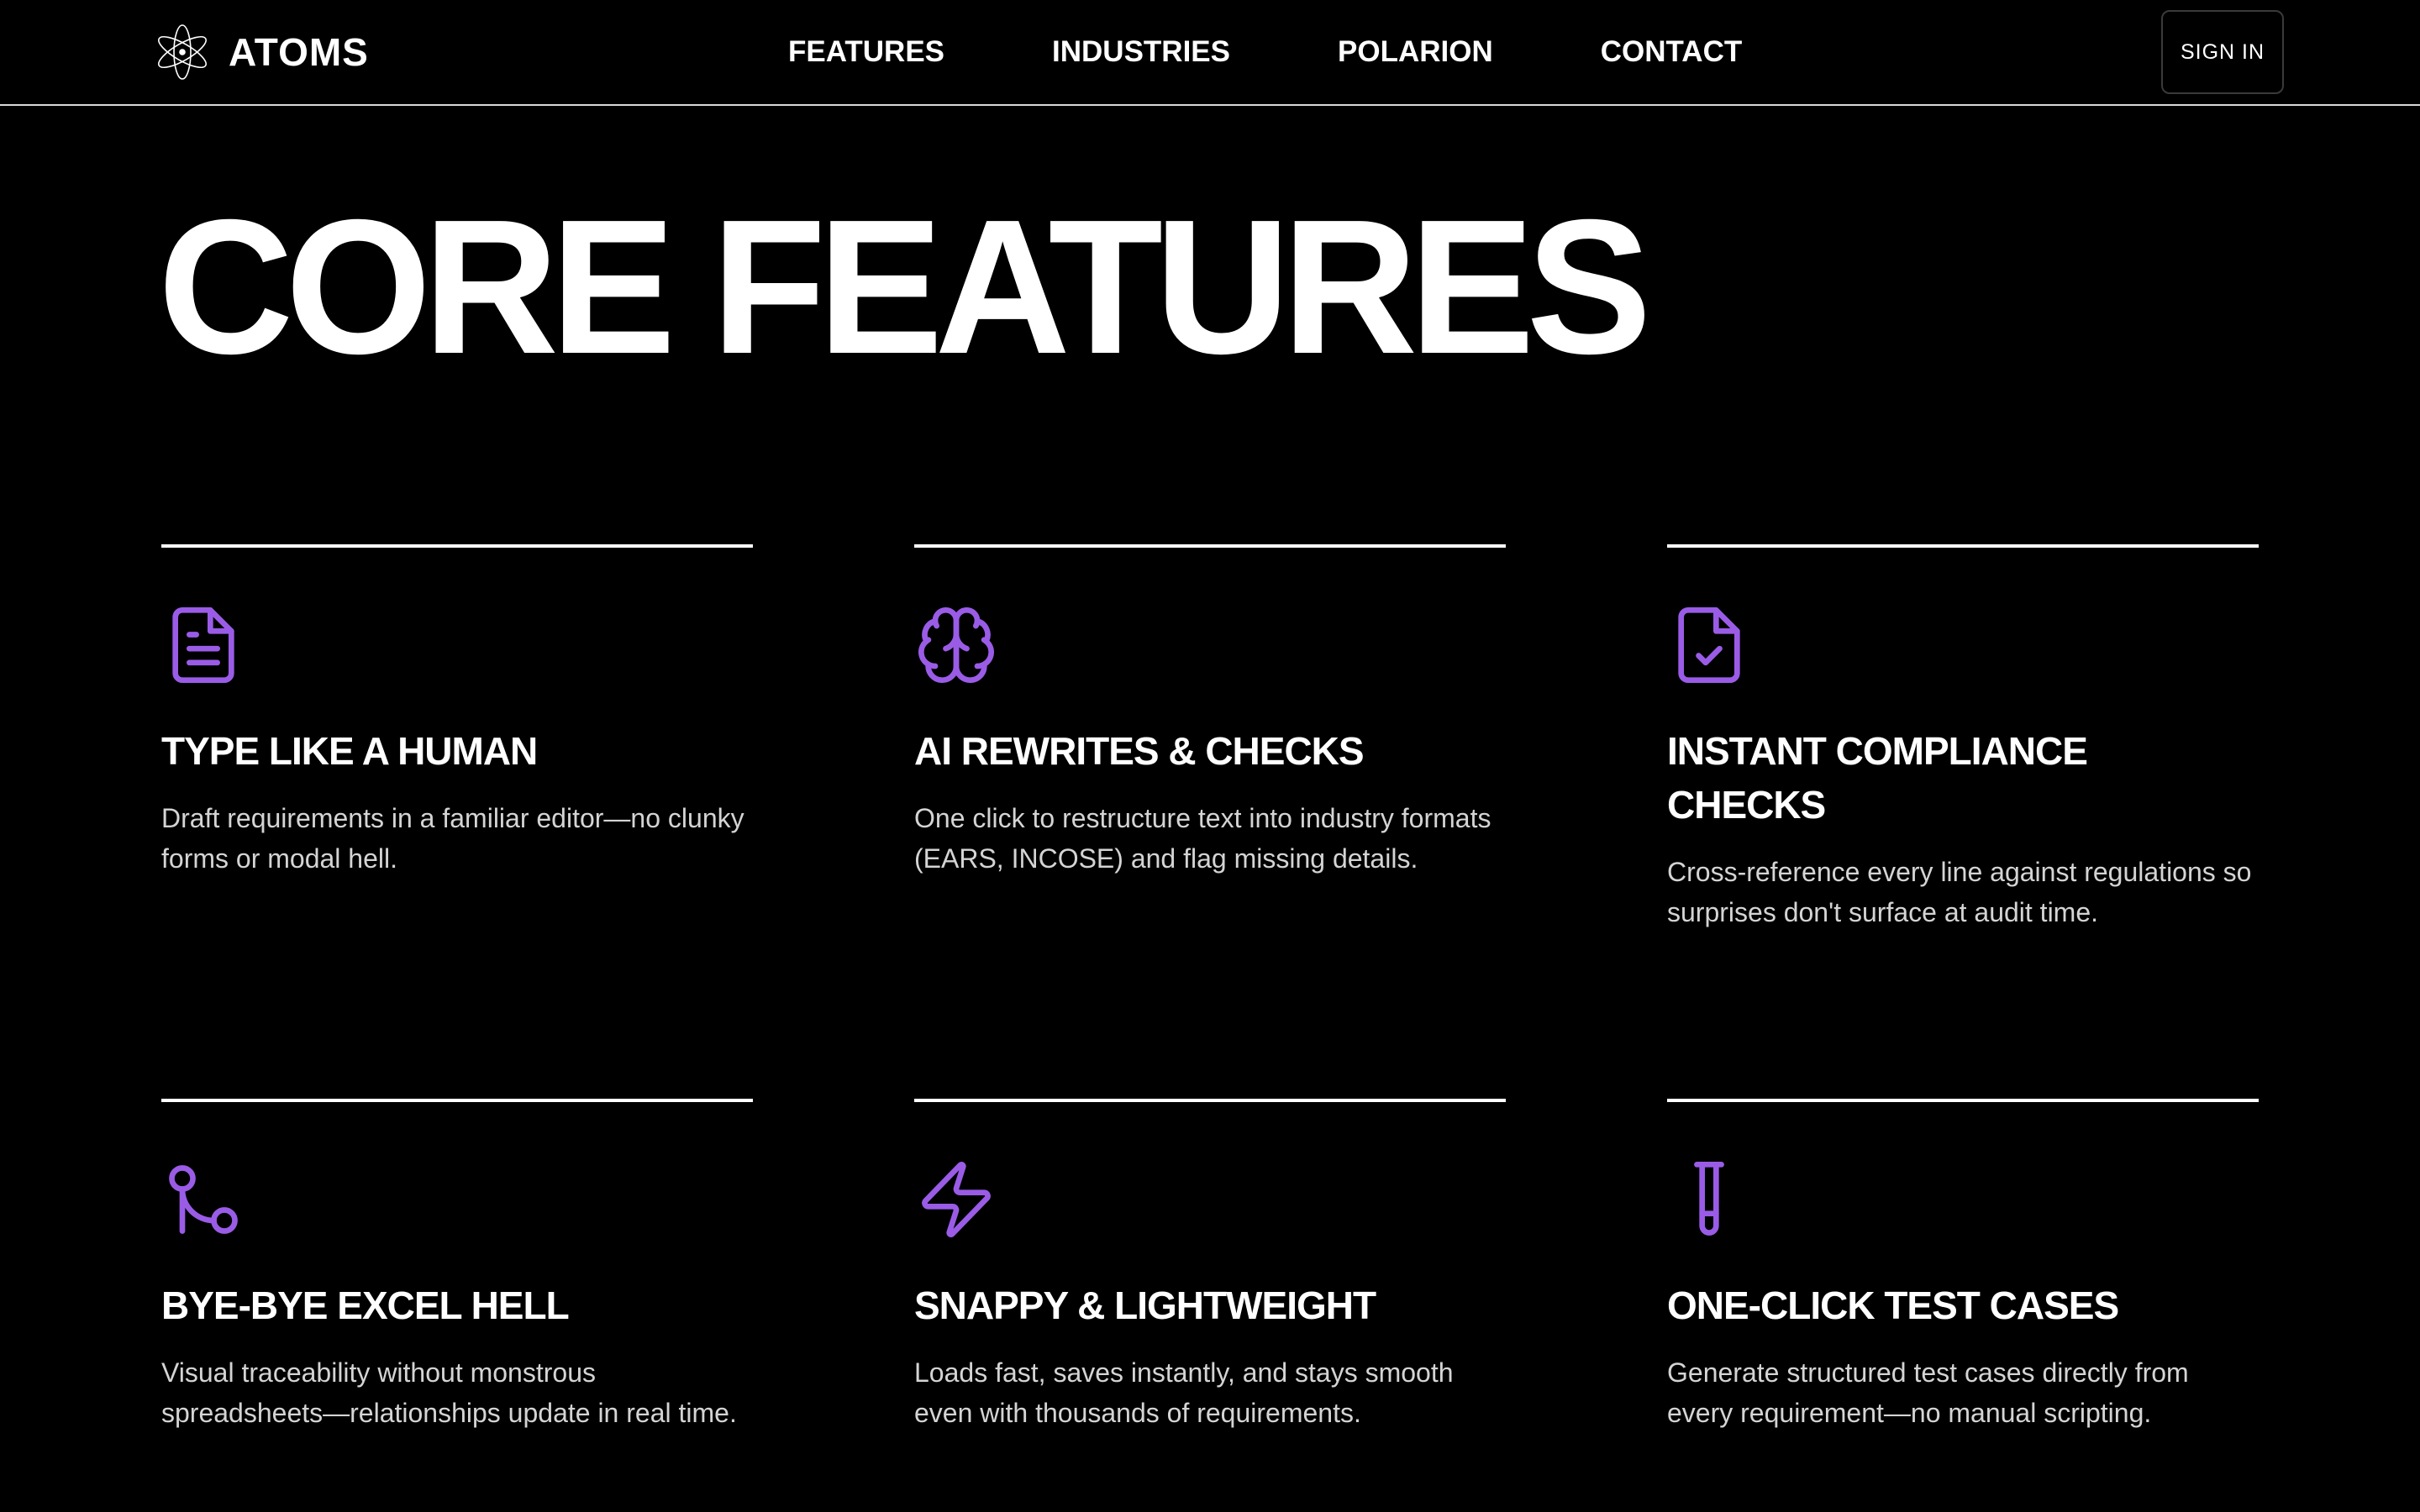 This screenshot has width=2420, height=1512. Describe the element at coordinates (905, 287) in the screenshot. I see `page-title: CORE FEATURES` at that location.